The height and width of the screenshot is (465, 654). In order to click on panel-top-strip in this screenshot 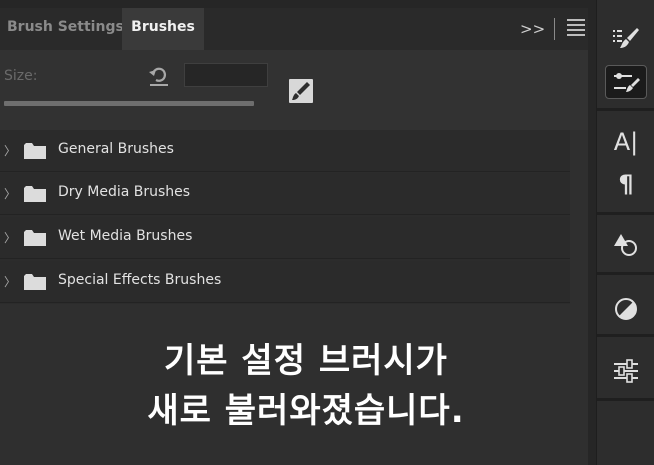, I will do `click(298, 4)`.